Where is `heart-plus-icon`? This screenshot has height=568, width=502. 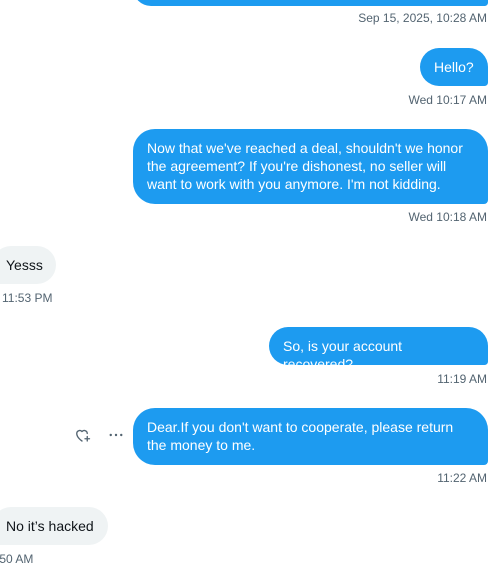 heart-plus-icon is located at coordinates (82, 435).